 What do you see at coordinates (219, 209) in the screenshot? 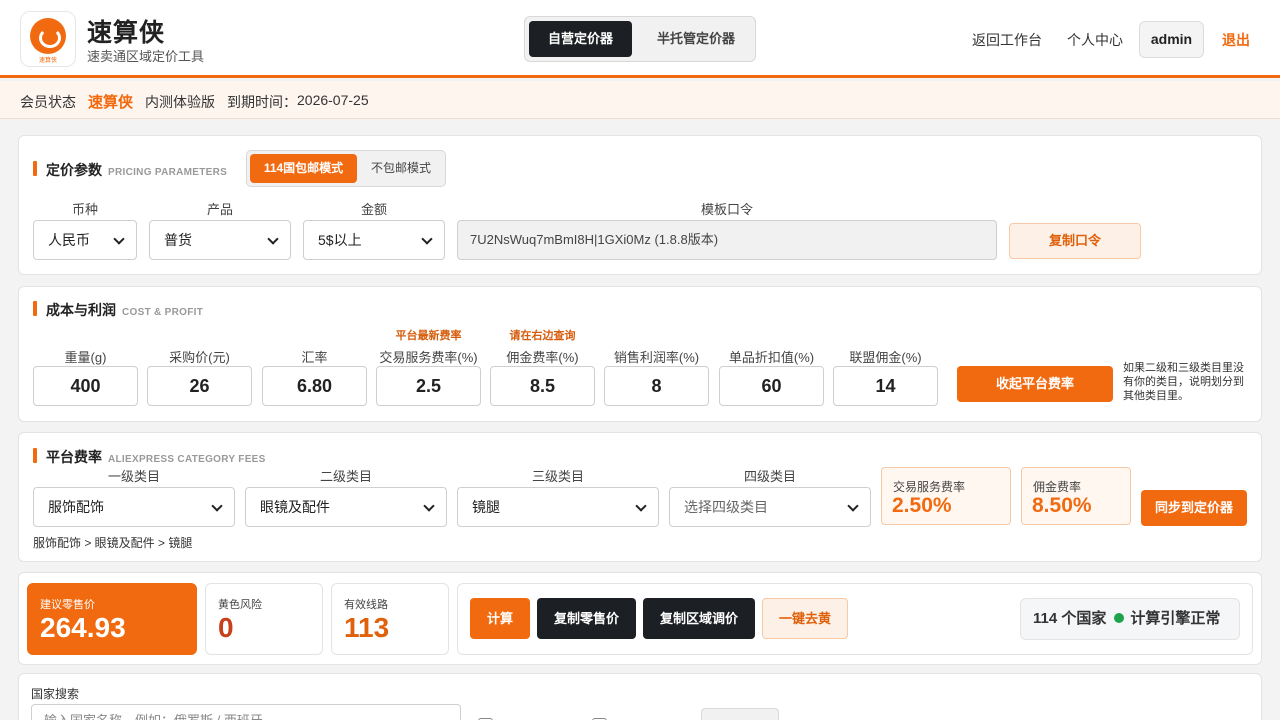
I see `product-label: 产品` at bounding box center [219, 209].